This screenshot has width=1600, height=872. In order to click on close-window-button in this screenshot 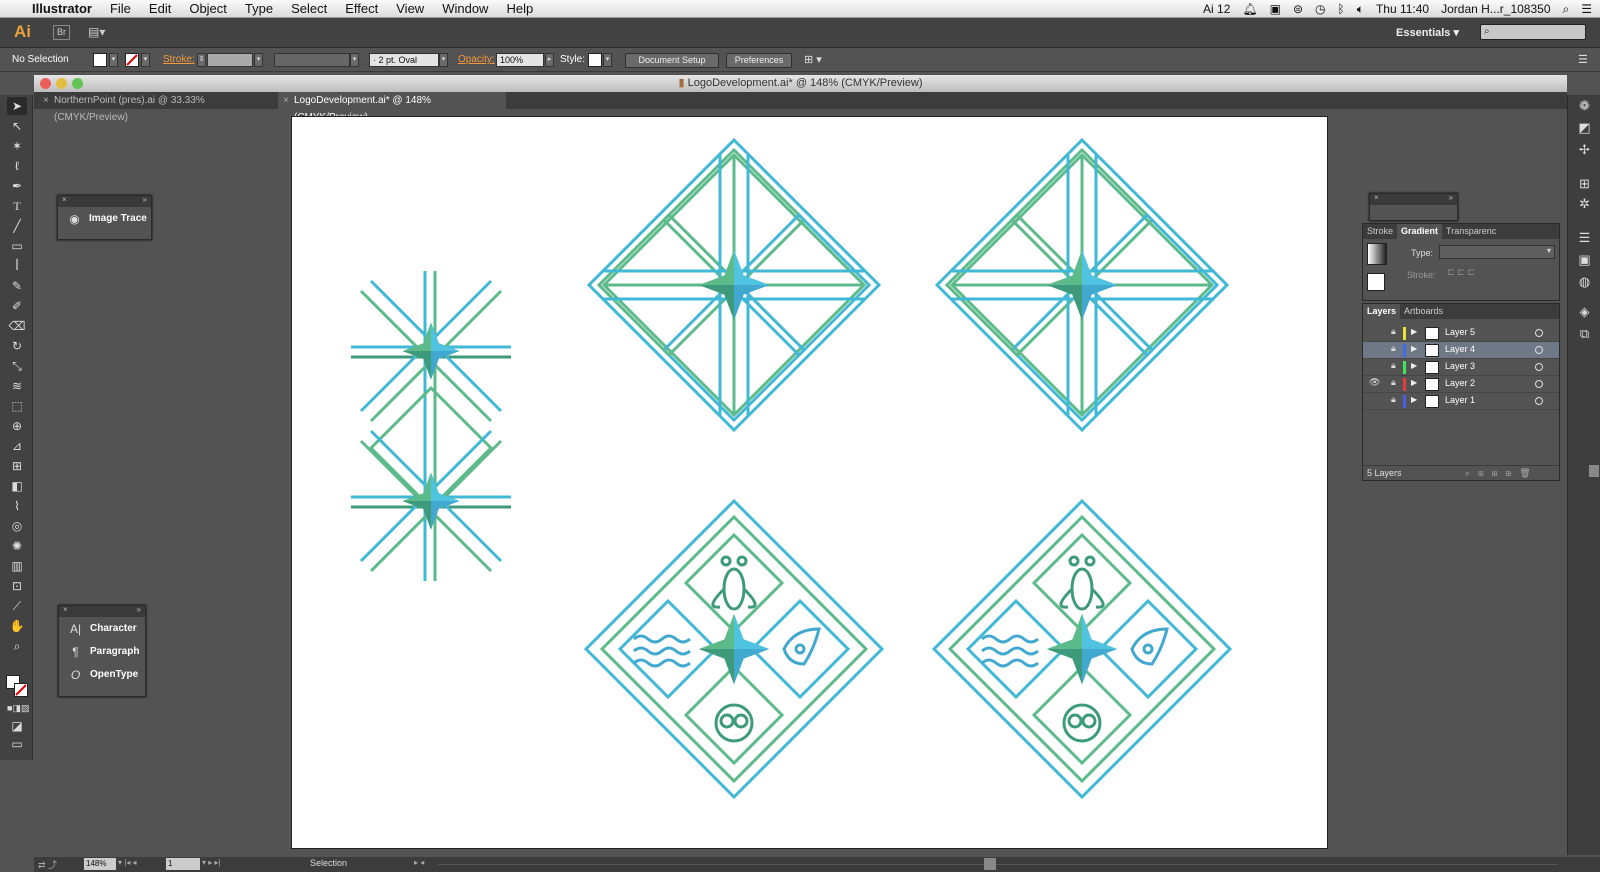, I will do `click(45, 83)`.